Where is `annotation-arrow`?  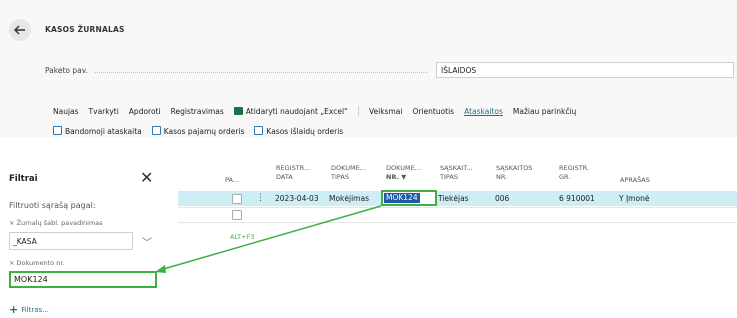 annotation-arrow is located at coordinates (268, 239).